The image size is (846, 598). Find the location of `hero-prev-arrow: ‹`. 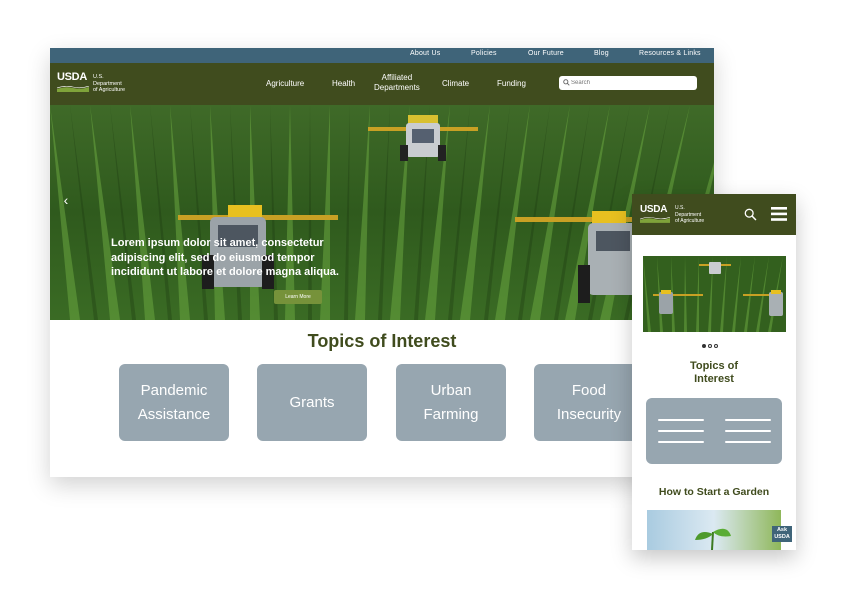

hero-prev-arrow: ‹ is located at coordinates (66, 200).